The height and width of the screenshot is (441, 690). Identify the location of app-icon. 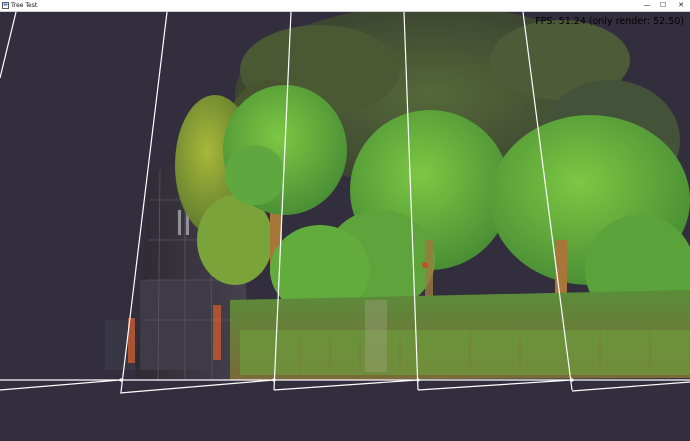
(5, 5).